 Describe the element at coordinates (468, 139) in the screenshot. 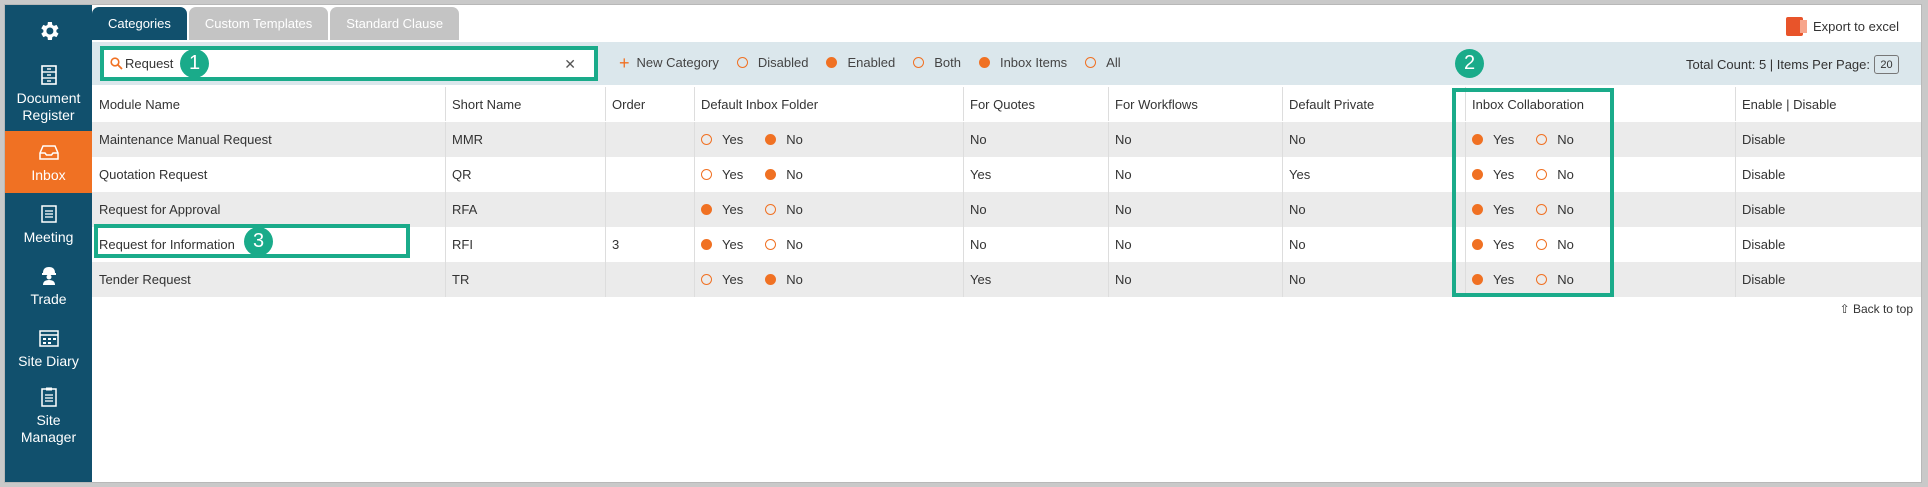

I see `cell-short-name: MMR` at that location.